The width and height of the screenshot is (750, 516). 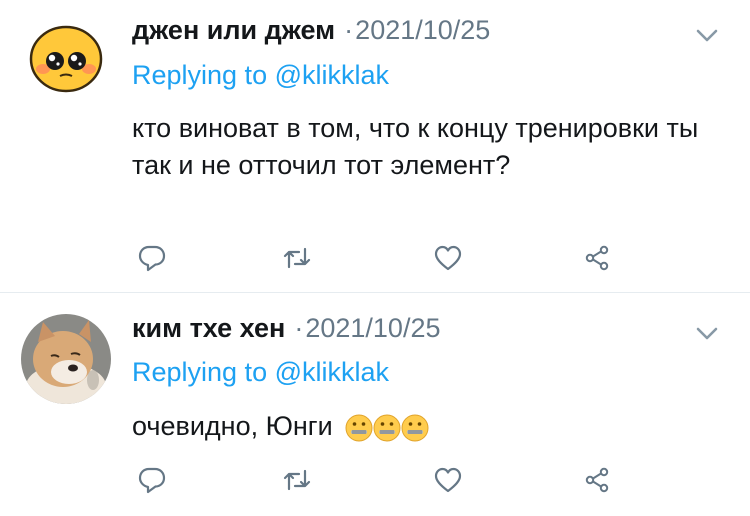 What do you see at coordinates (286, 330) in the screenshot?
I see `tweet-header: ким тхе хен · 2021/10/25` at bounding box center [286, 330].